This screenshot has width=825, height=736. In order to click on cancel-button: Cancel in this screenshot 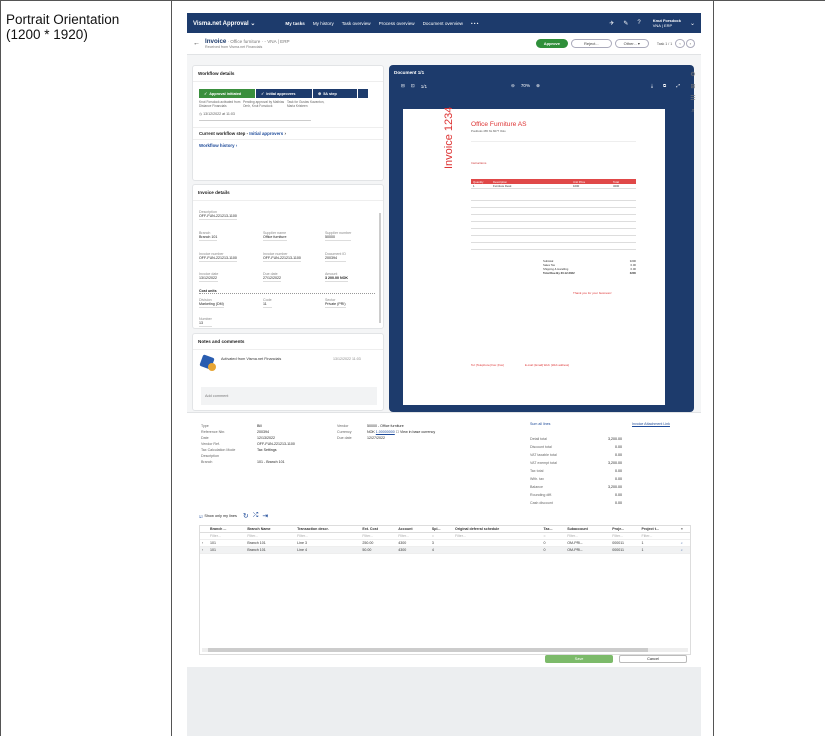, I will do `click(653, 659)`.